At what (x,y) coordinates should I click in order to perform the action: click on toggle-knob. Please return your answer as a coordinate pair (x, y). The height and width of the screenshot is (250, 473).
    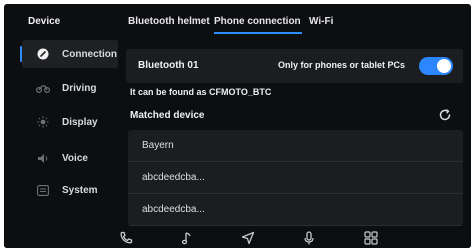
    Looking at the image, I should click on (444, 66).